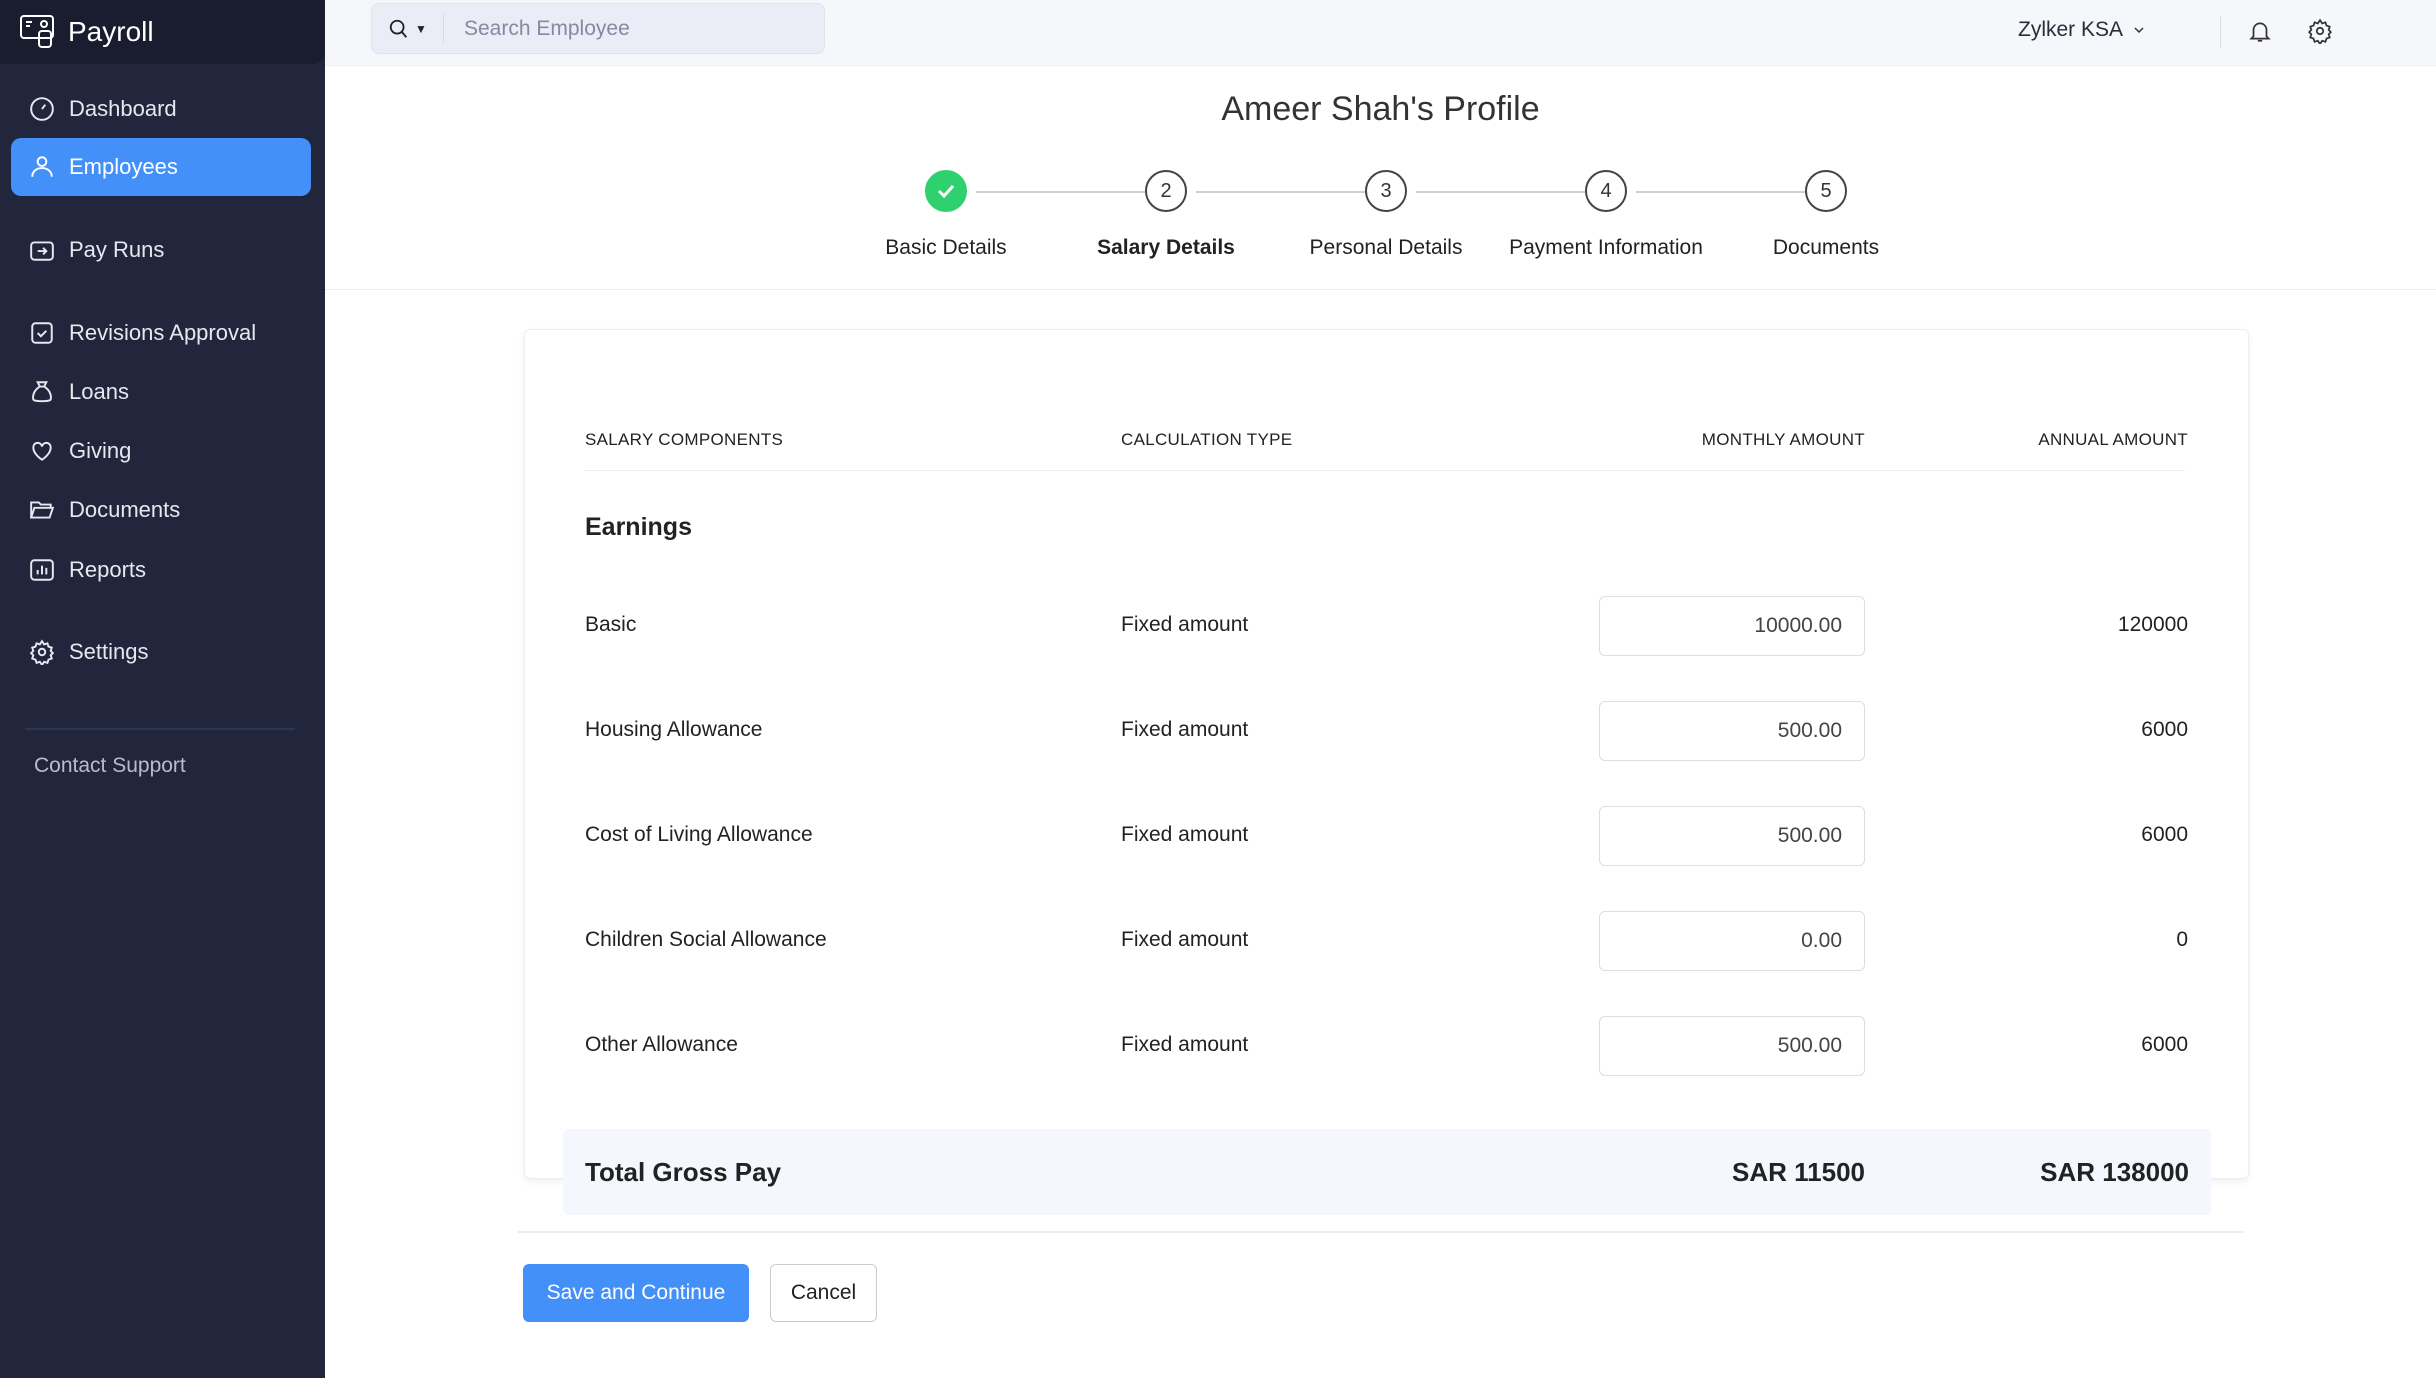 The height and width of the screenshot is (1378, 2436). Describe the element at coordinates (125, 509) in the screenshot. I see `sidebar-item-label: Documents` at that location.